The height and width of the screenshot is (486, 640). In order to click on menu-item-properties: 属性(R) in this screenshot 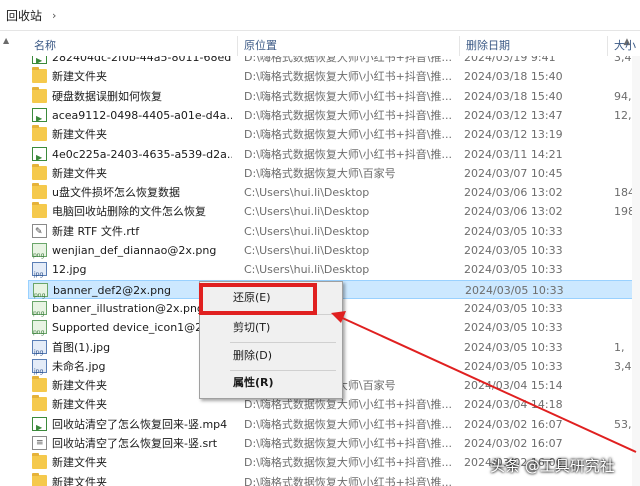, I will do `click(270, 383)`.